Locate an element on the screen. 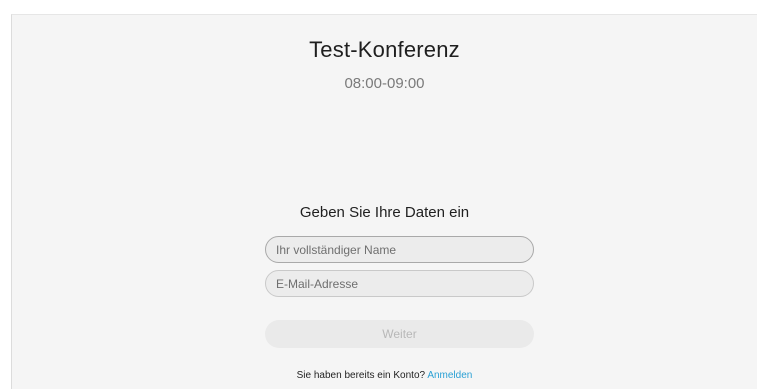  email-input is located at coordinates (399, 283).